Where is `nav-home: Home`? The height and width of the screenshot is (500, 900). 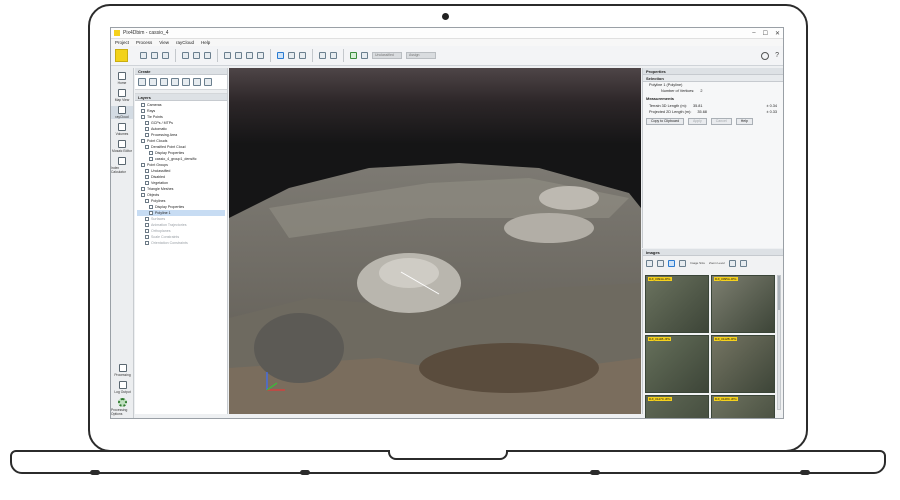 nav-home: Home is located at coordinates (122, 78).